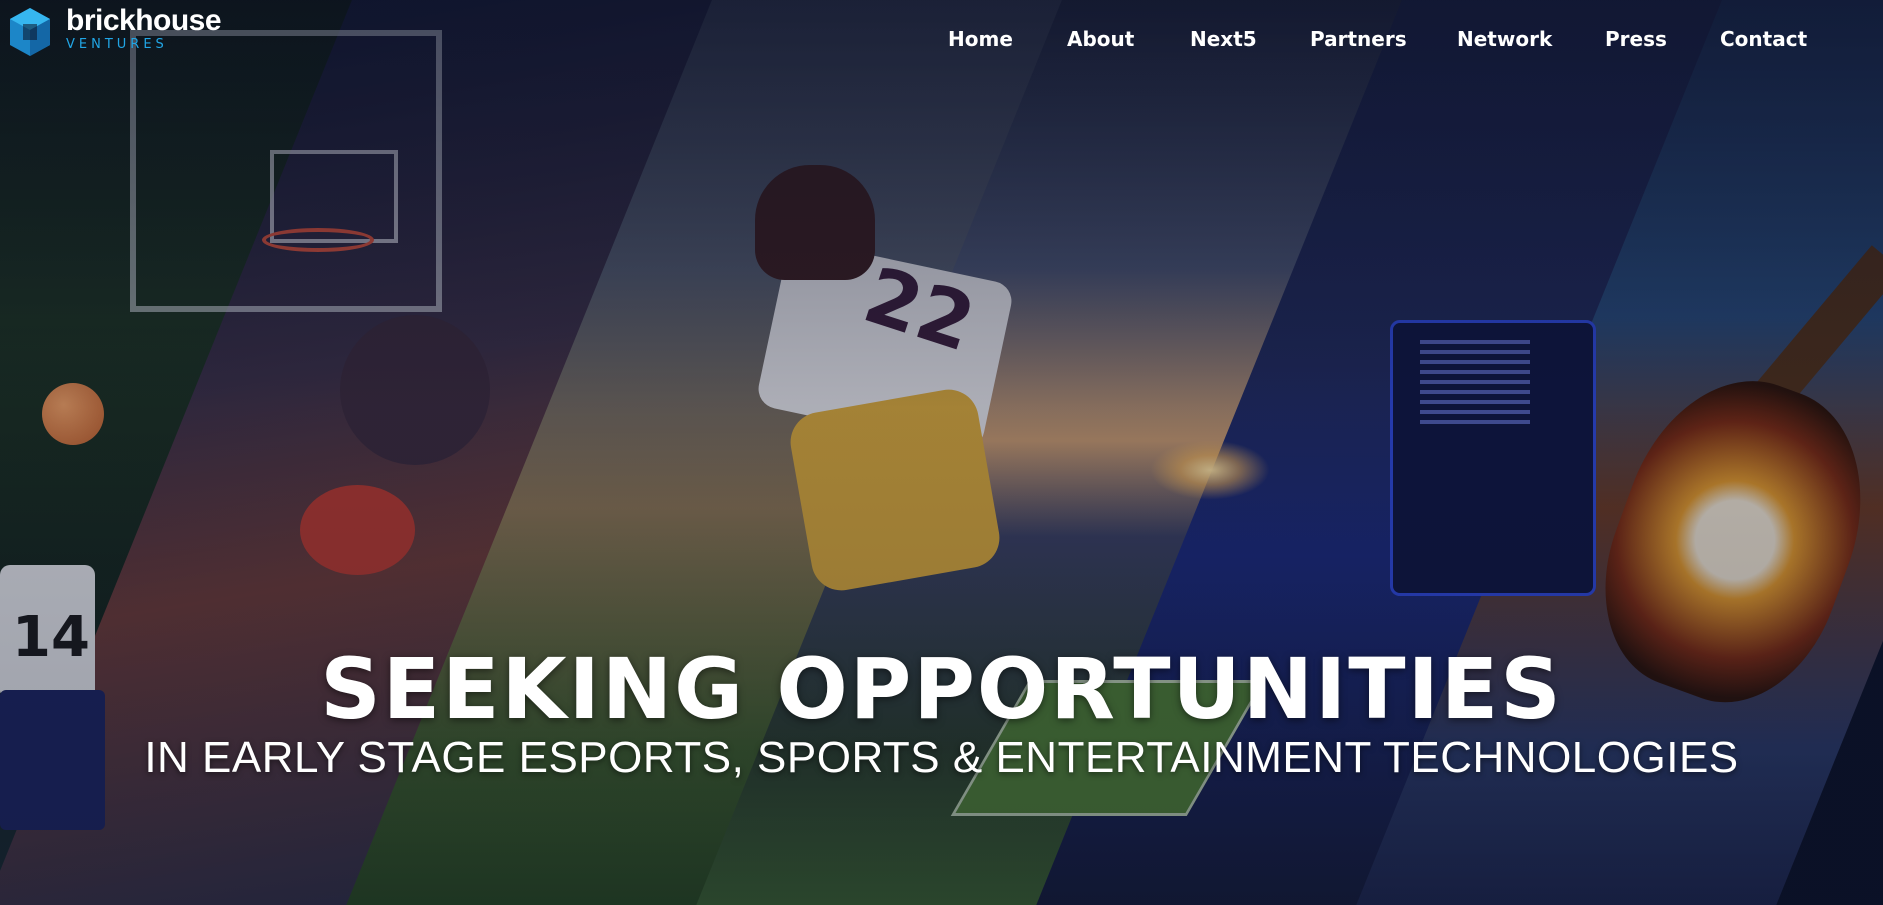 This screenshot has width=1883, height=905. I want to click on nav-partners: Partners, so click(1358, 39).